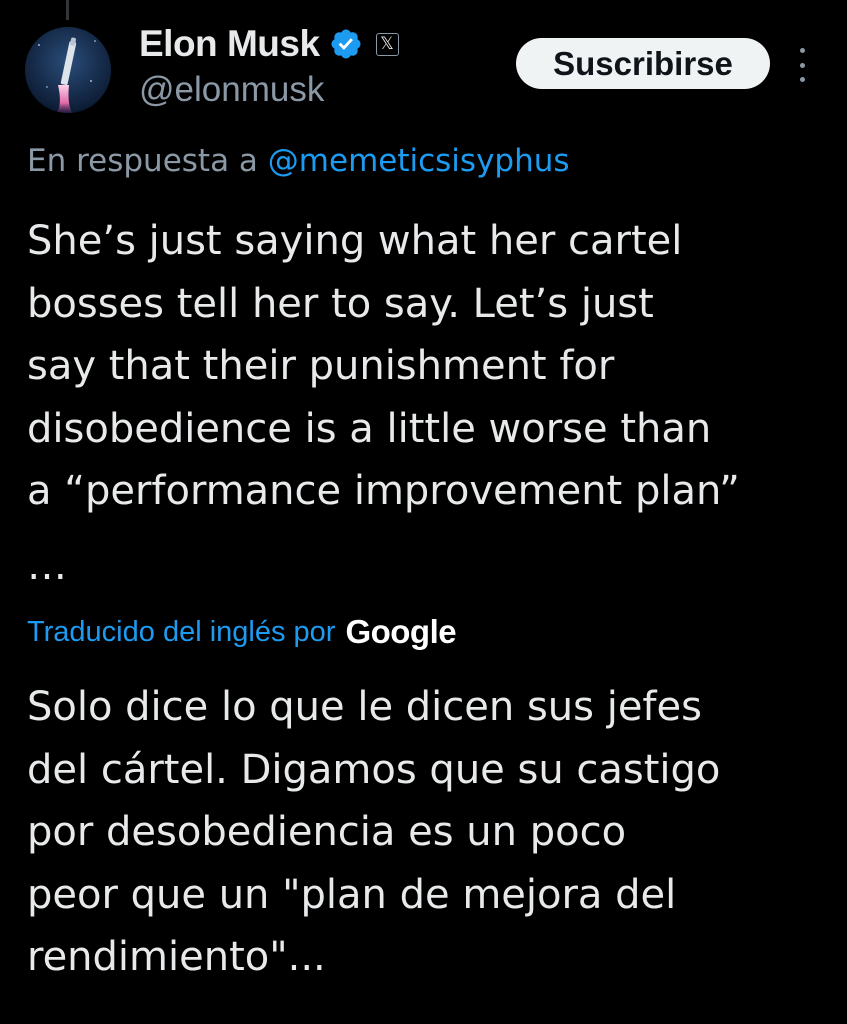 This screenshot has height=1024, width=847. Describe the element at coordinates (142, 161) in the screenshot. I see `reply-prefix: En respuesta a` at that location.